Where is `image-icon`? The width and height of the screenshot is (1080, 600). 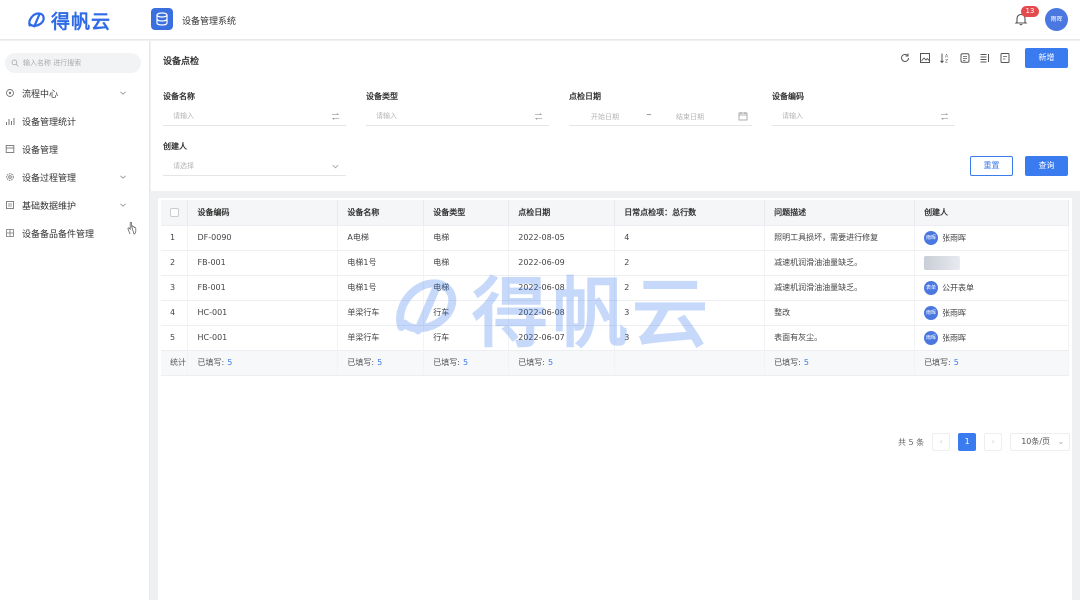
image-icon is located at coordinates (925, 58).